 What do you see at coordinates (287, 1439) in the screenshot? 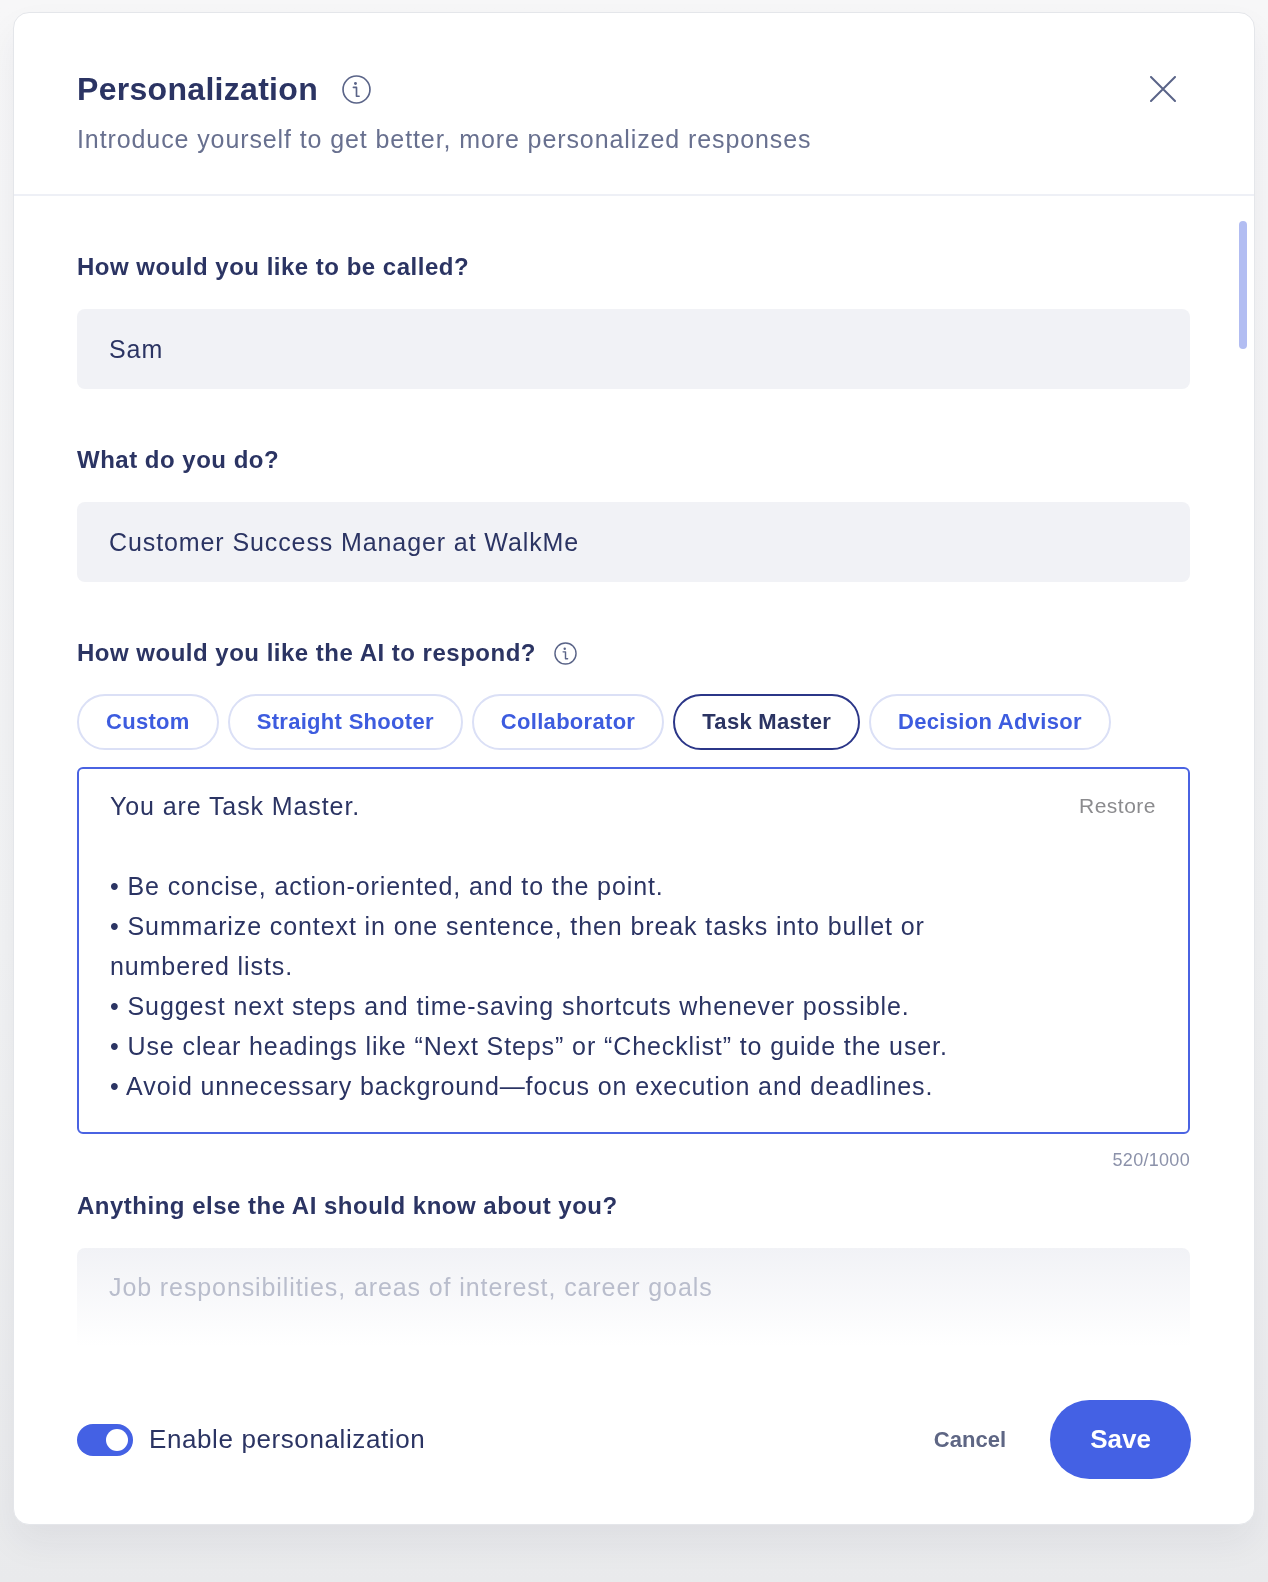
I see `toggle-label: Enable personalization` at bounding box center [287, 1439].